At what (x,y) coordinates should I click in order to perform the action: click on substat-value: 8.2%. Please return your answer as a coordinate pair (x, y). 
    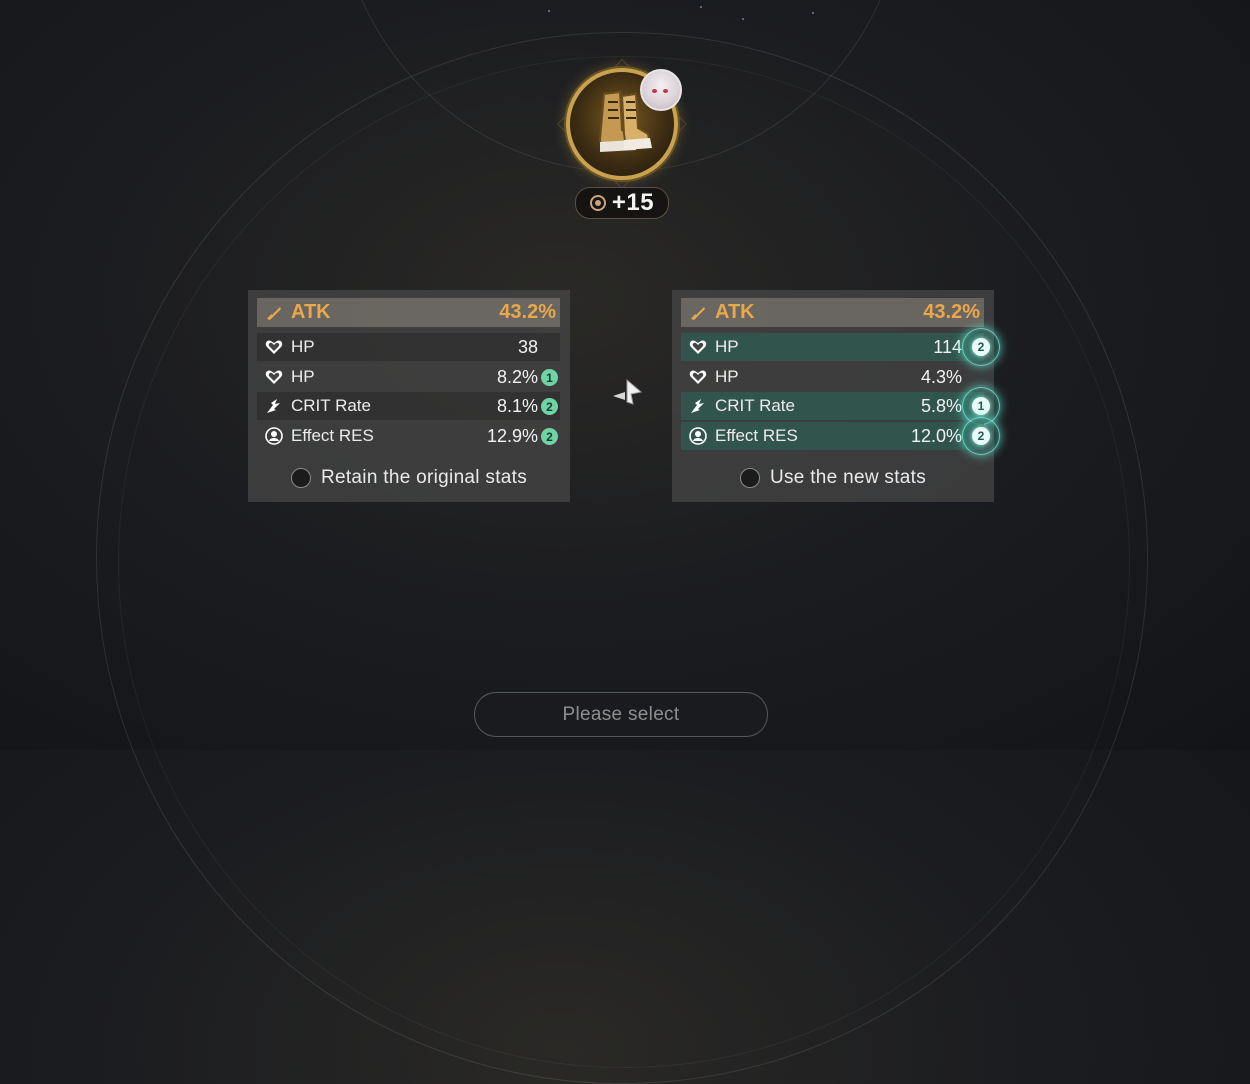
    Looking at the image, I should click on (517, 376).